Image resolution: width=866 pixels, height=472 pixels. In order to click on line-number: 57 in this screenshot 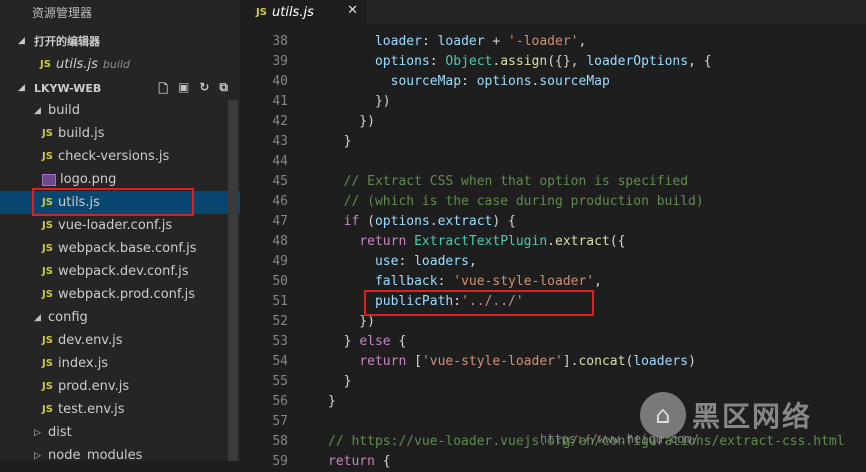, I will do `click(280, 421)`.